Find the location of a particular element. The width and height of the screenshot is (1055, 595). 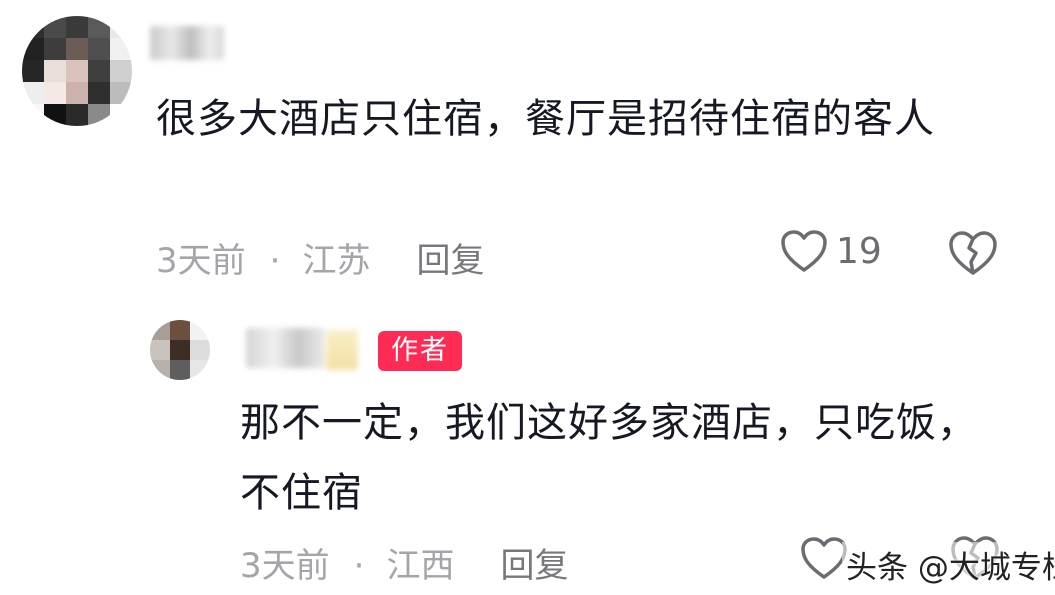

reply-to-reply-button: 回复 is located at coordinates (534, 566).